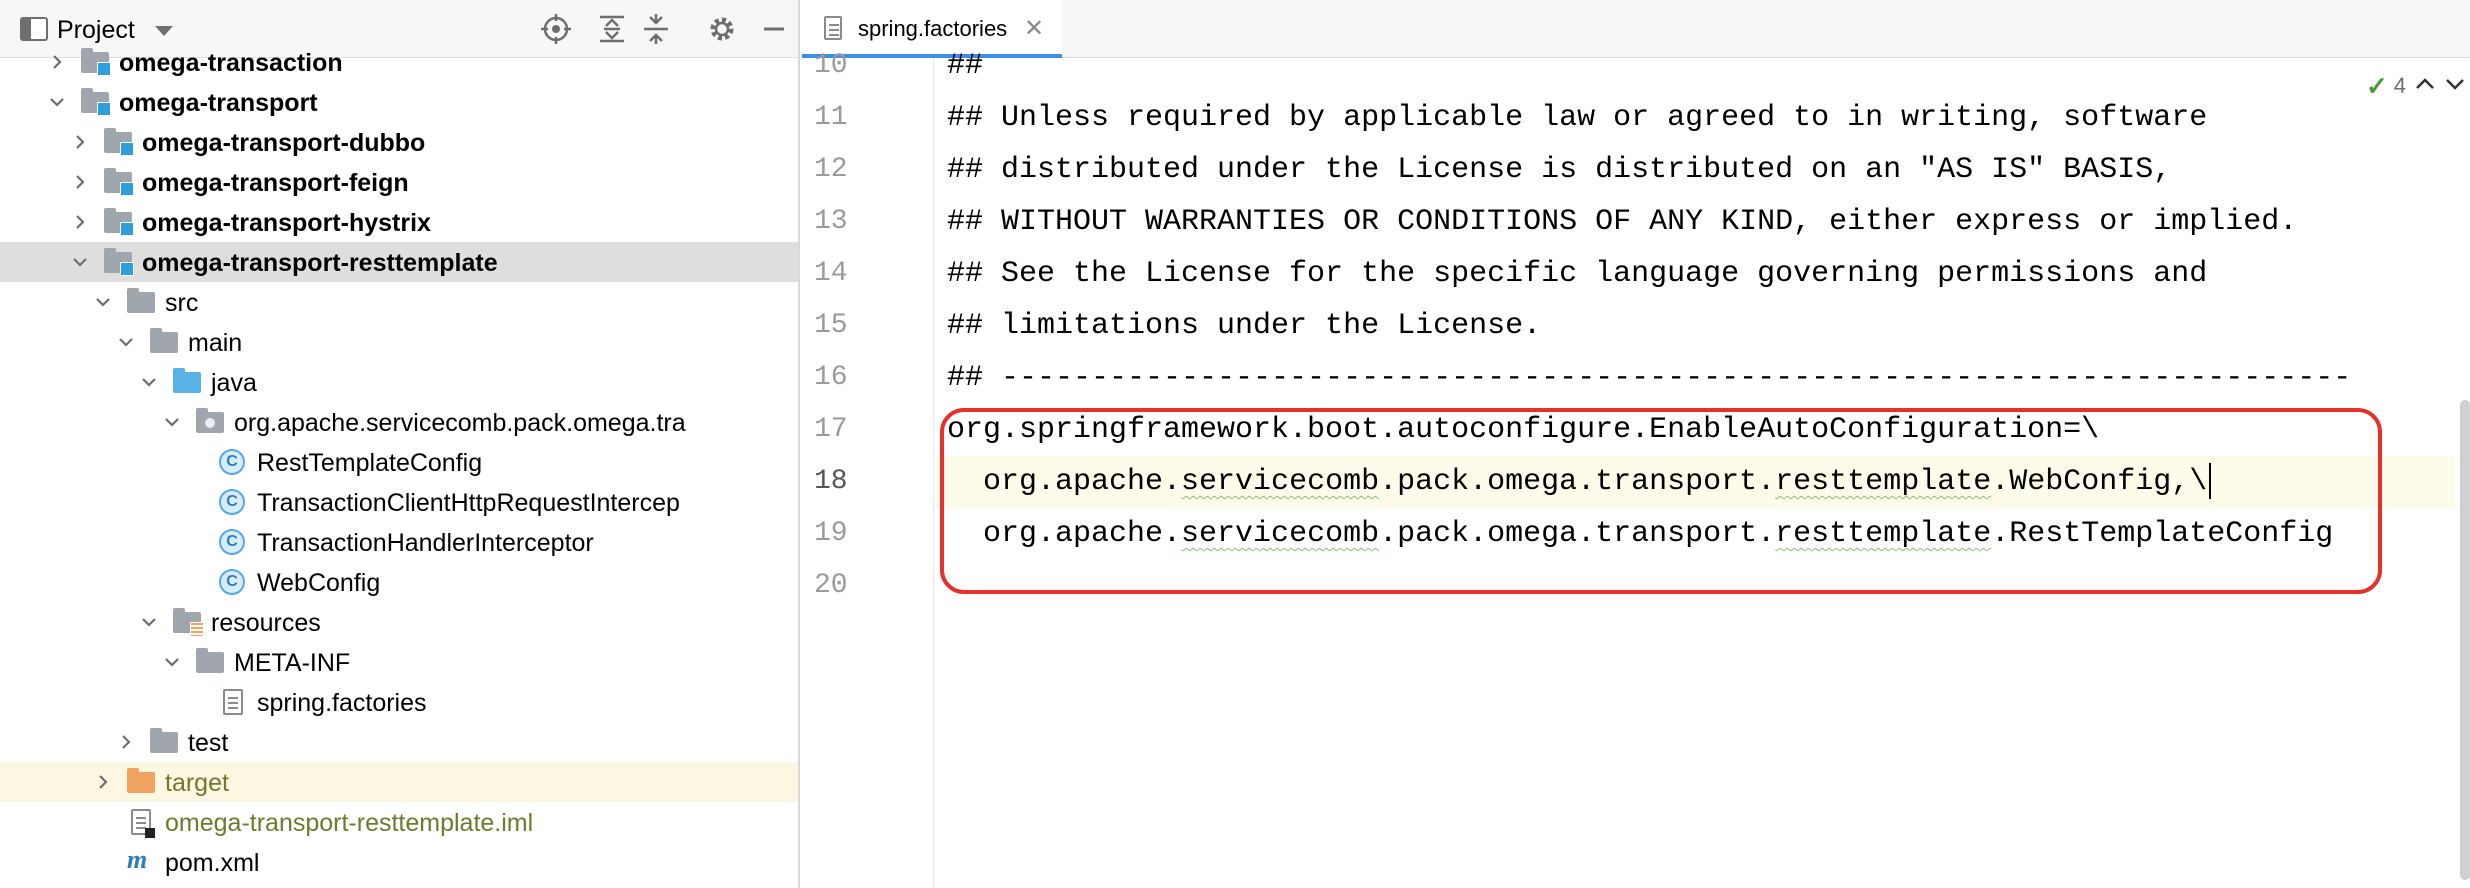  What do you see at coordinates (399, 582) in the screenshot?
I see `tree-item: C WebConfig` at bounding box center [399, 582].